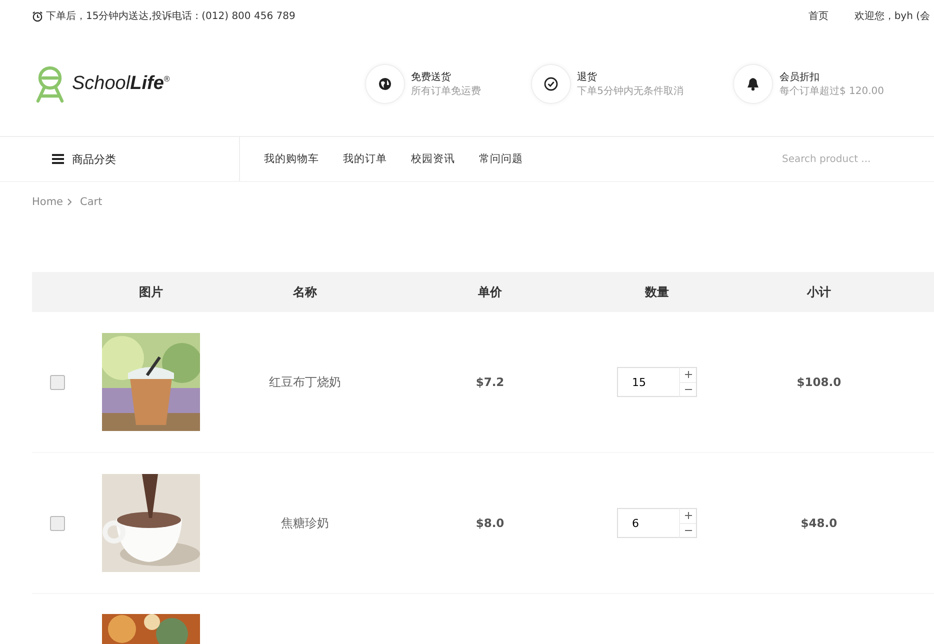 This screenshot has height=644, width=934. What do you see at coordinates (69, 202) in the screenshot?
I see `chevron-right-icon` at bounding box center [69, 202].